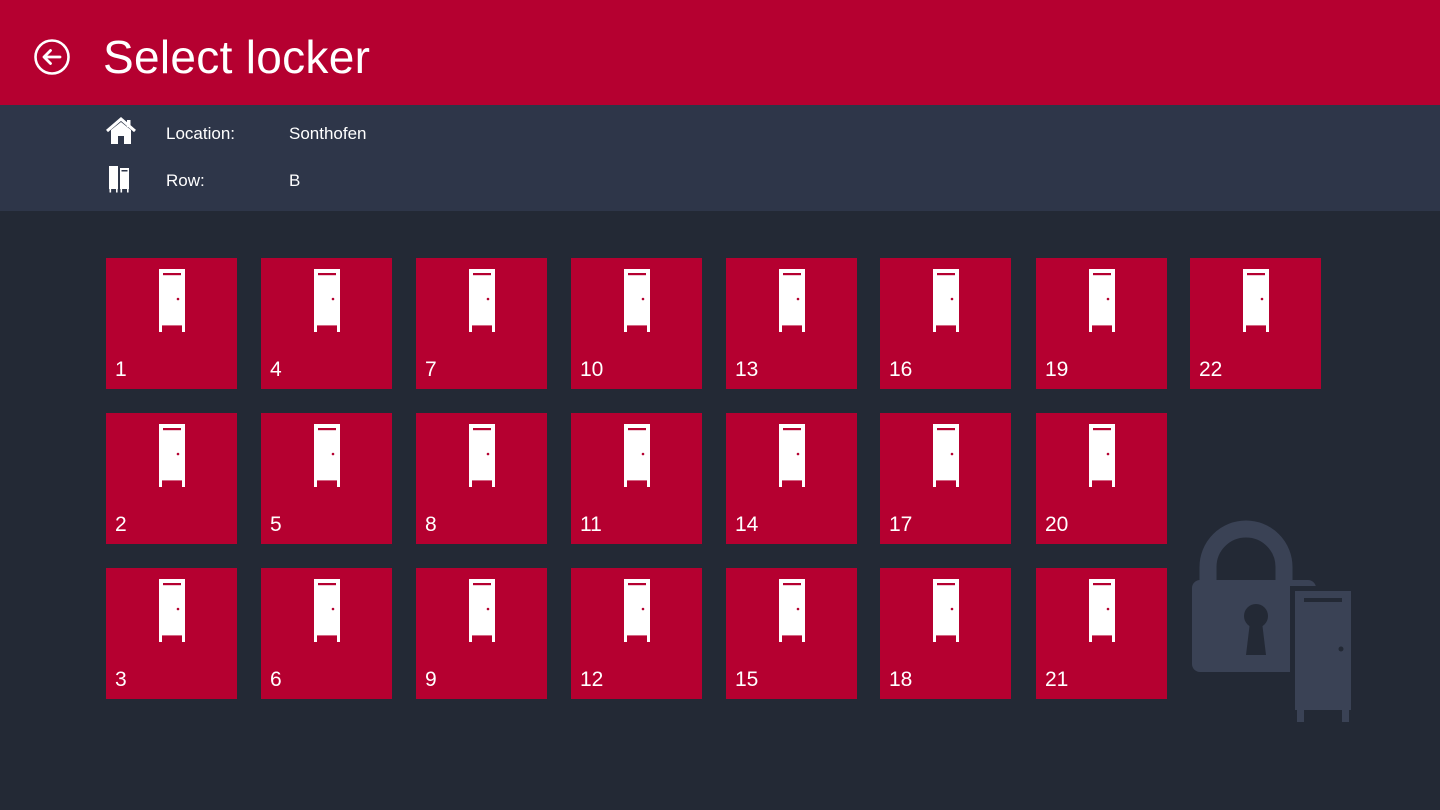 The width and height of the screenshot is (1440, 810). Describe the element at coordinates (200, 133) in the screenshot. I see `location-label: Location:` at that location.